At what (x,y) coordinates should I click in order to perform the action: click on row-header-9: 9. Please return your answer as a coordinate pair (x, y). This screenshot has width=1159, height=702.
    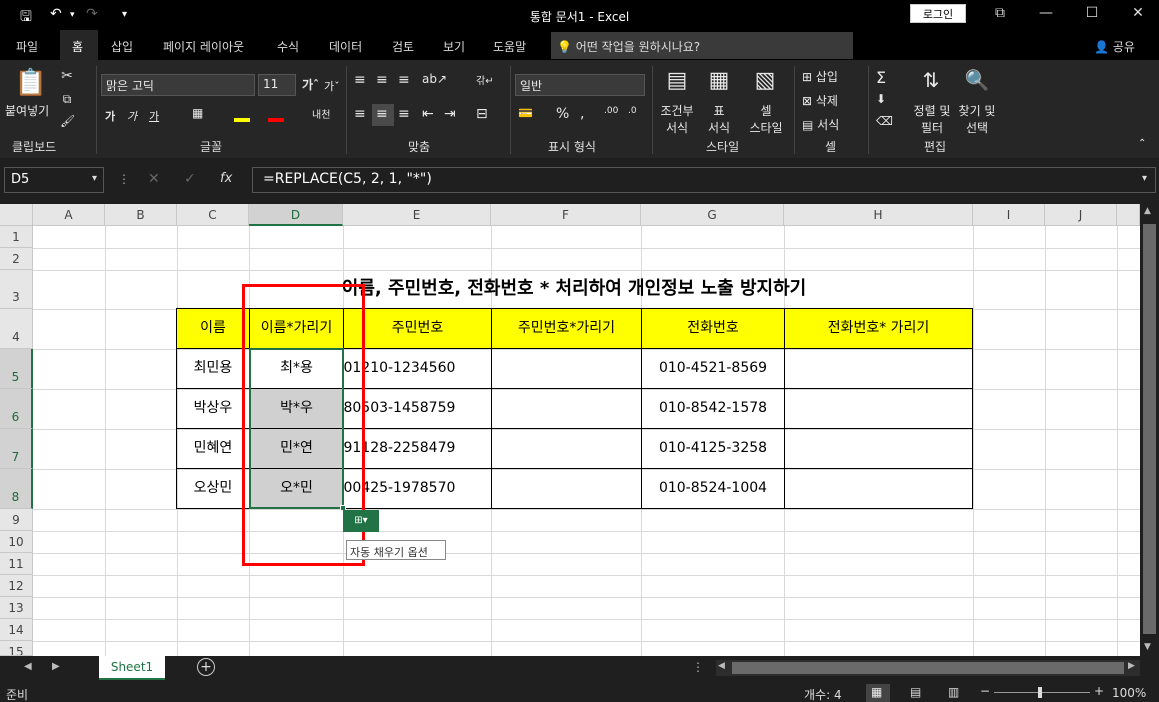
    Looking at the image, I should click on (16, 520).